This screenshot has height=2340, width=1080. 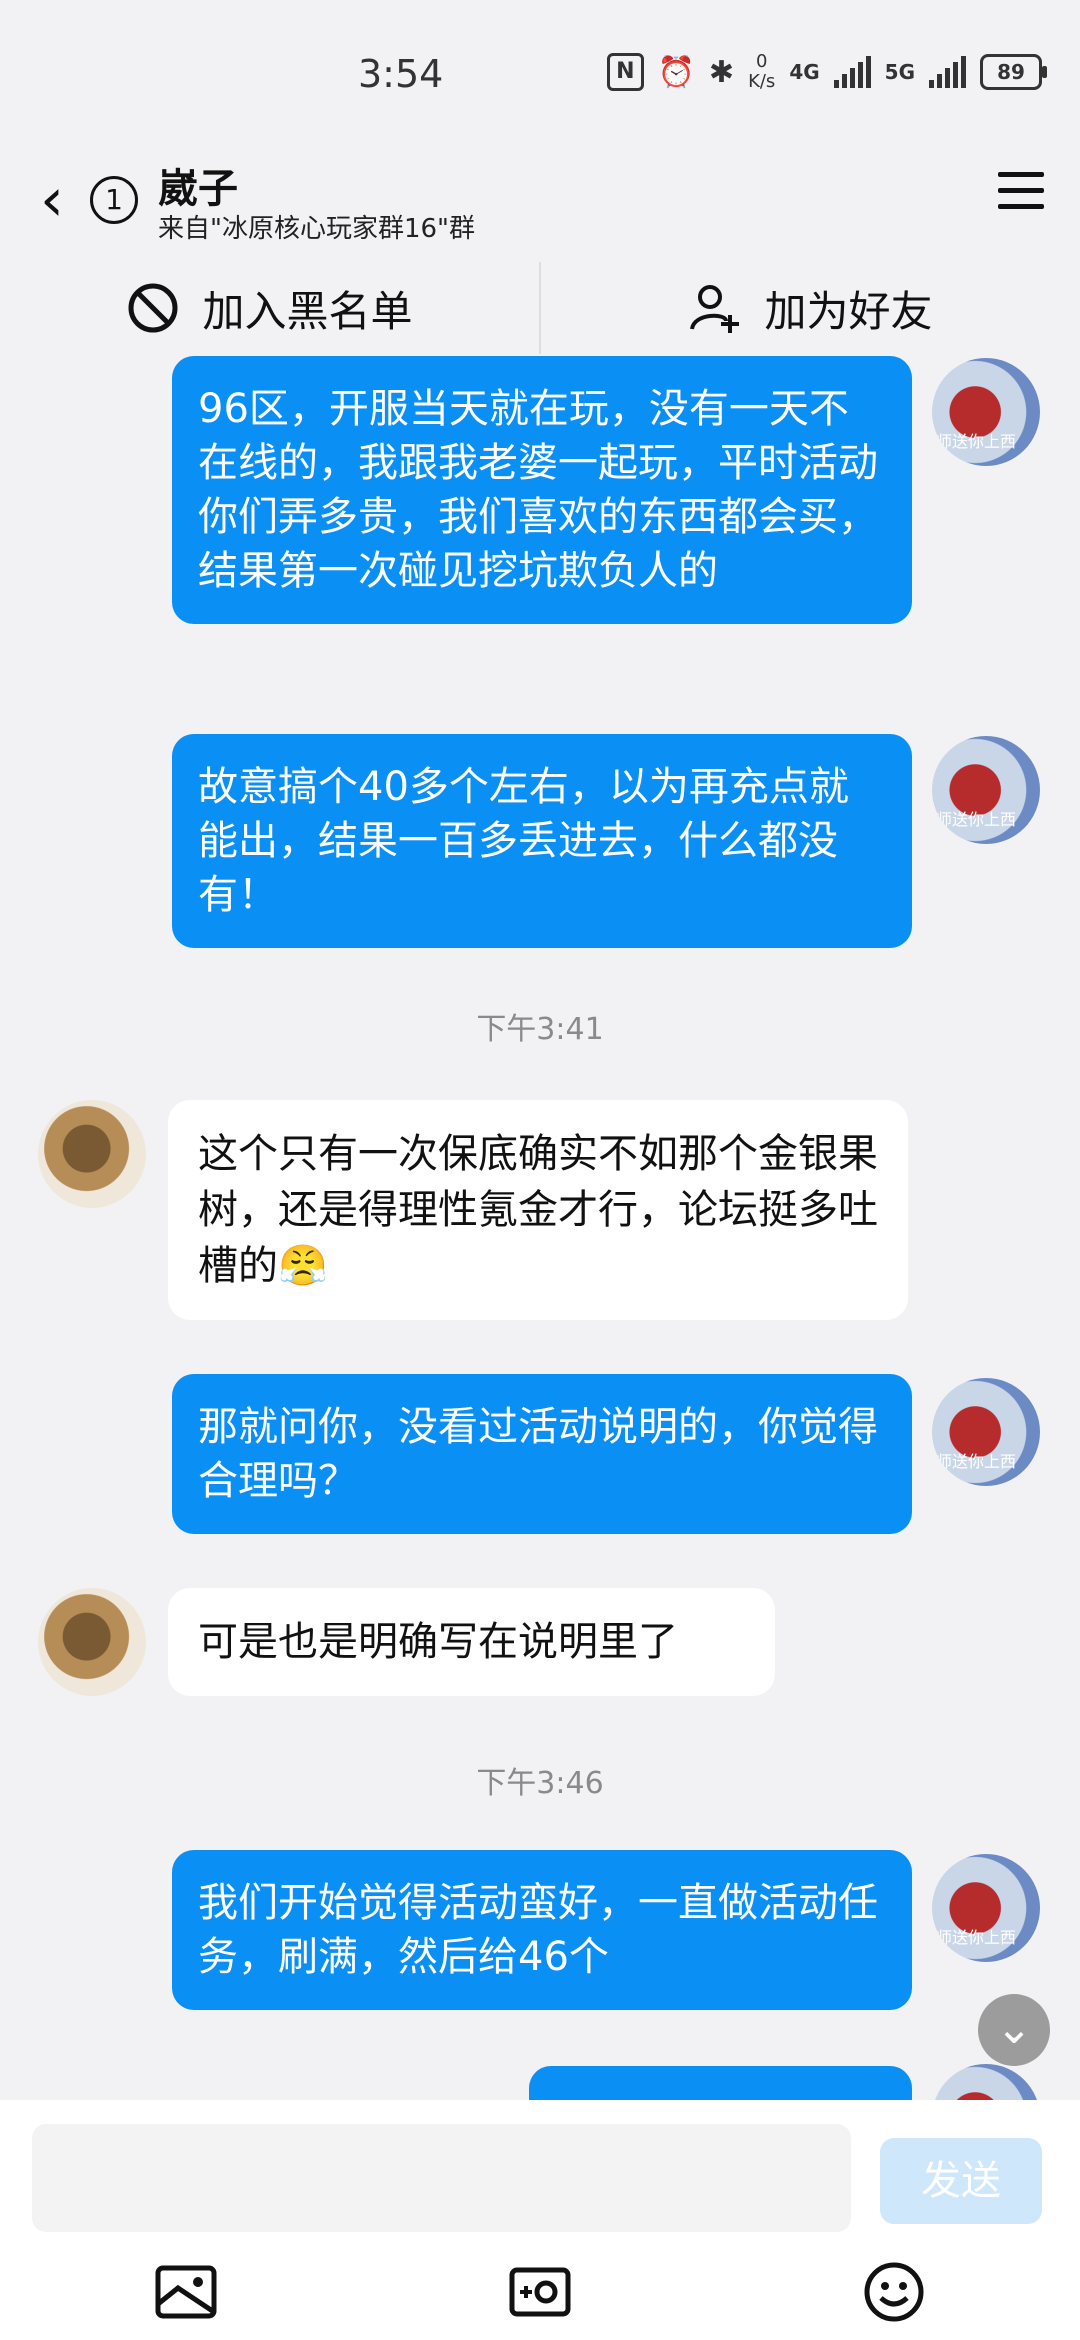 What do you see at coordinates (540, 1029) in the screenshot?
I see `timestamp: 下午3:41` at bounding box center [540, 1029].